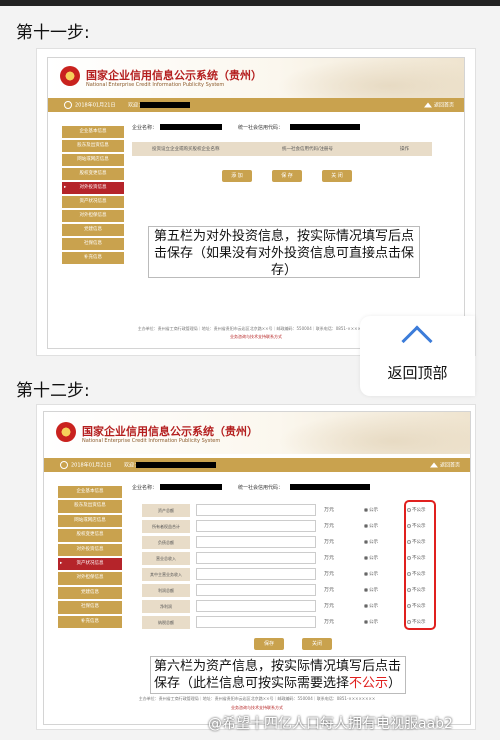 The height and width of the screenshot is (740, 500). I want to click on form-row: 利润总额 万元 公示 不公示, so click(284, 590).